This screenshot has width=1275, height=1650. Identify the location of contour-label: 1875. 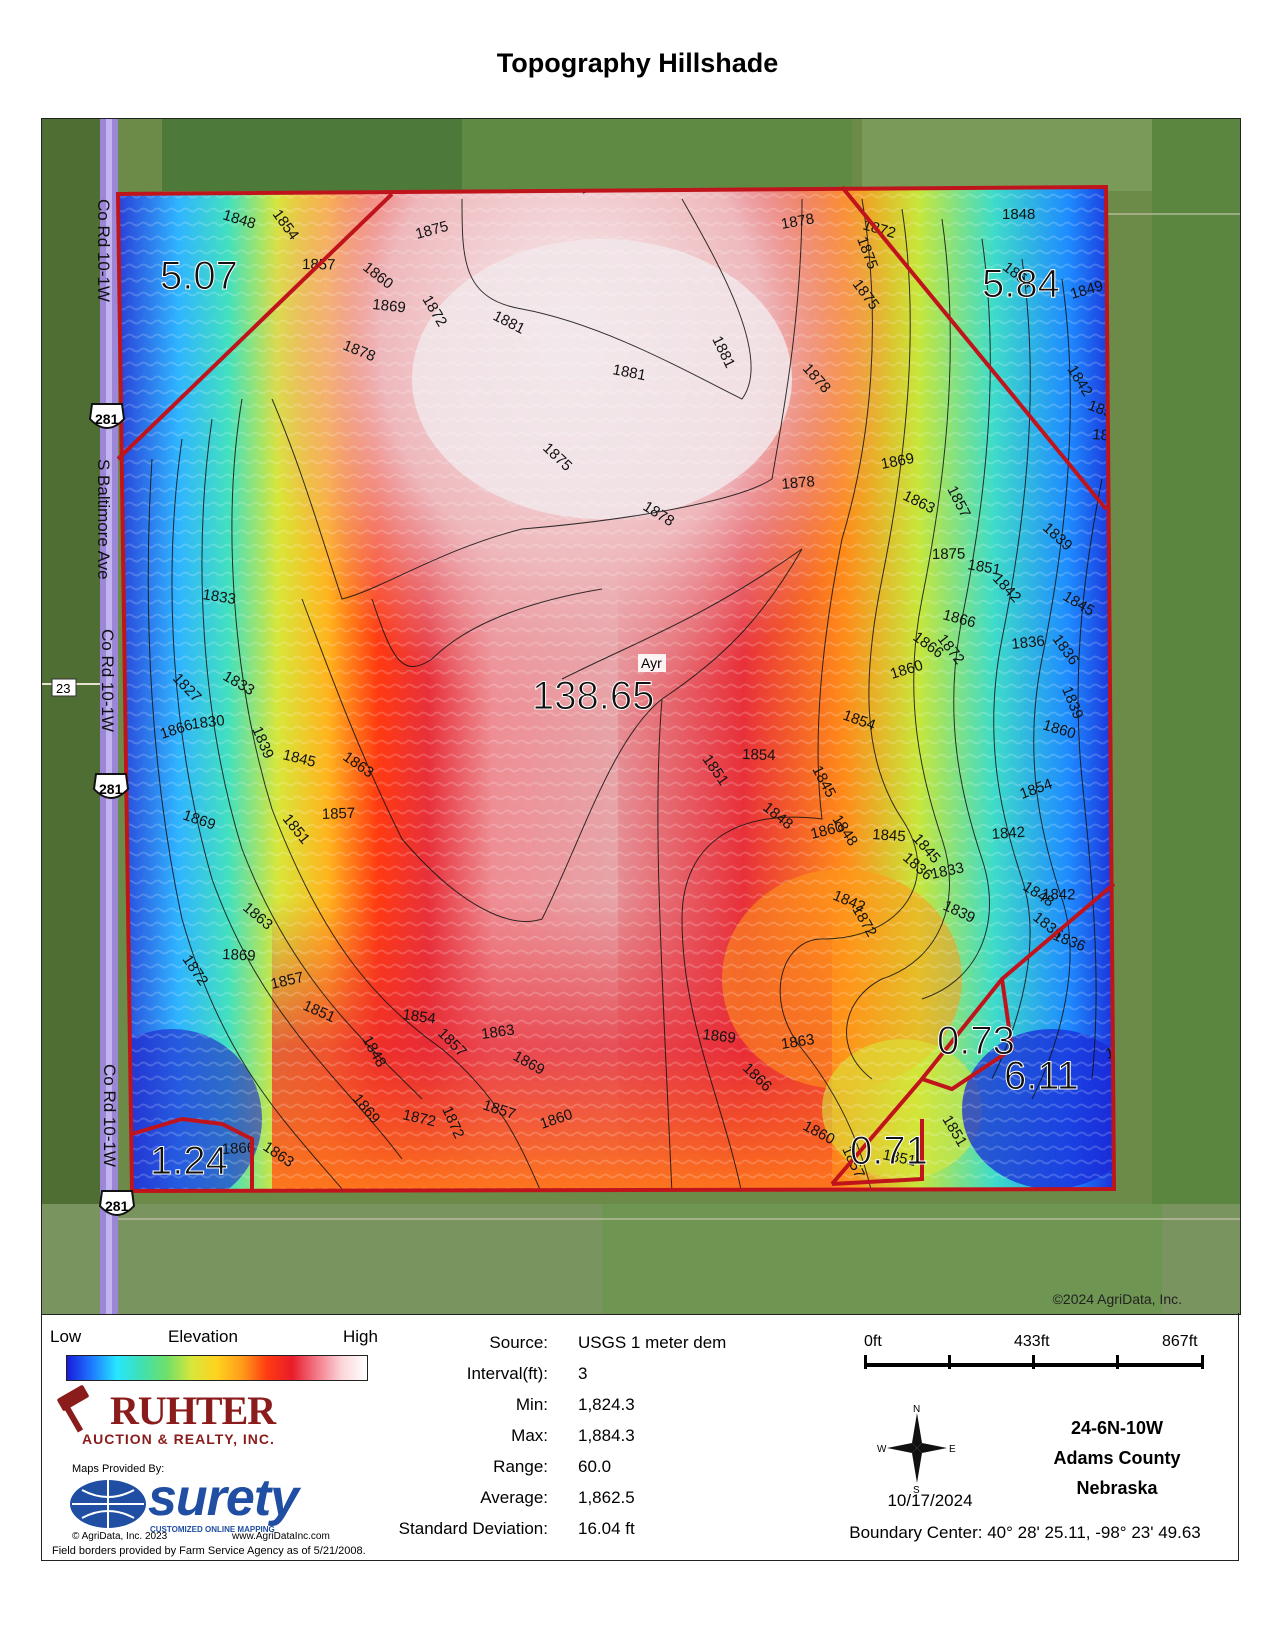
(949, 554).